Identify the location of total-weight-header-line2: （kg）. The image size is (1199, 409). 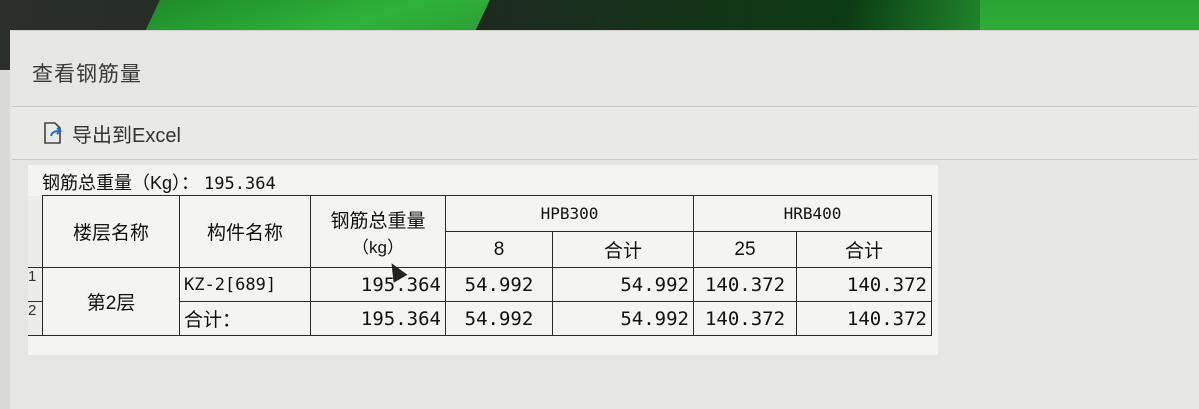
(378, 247).